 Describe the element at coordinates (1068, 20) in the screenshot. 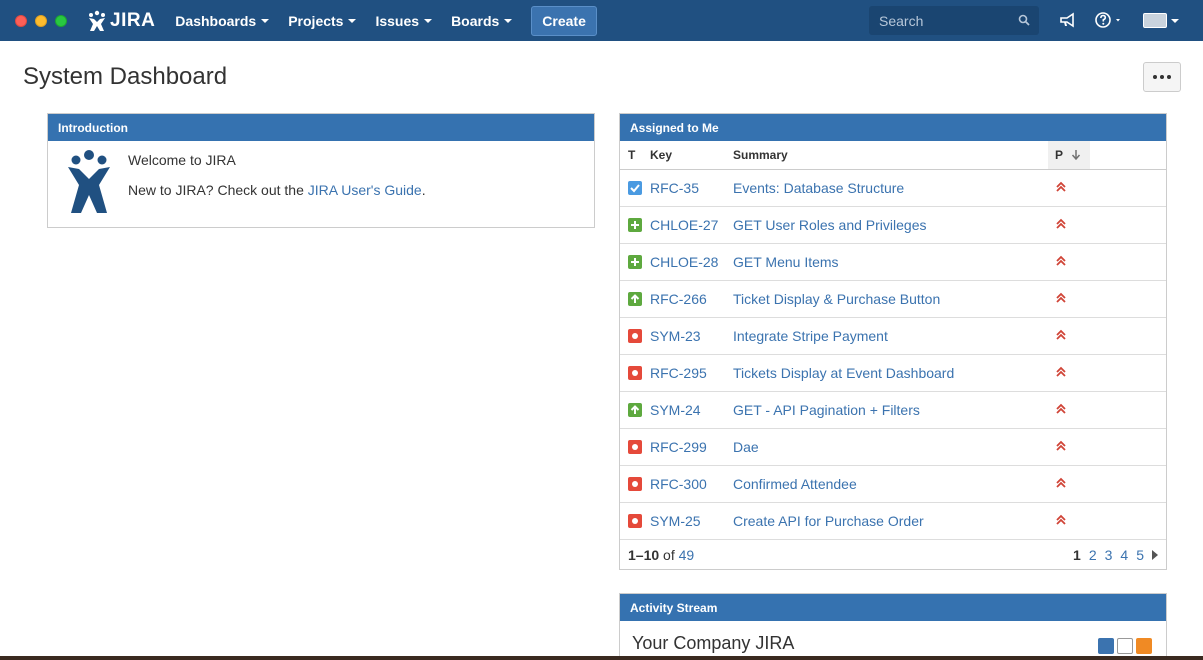

I see `megaphone-icon` at that location.